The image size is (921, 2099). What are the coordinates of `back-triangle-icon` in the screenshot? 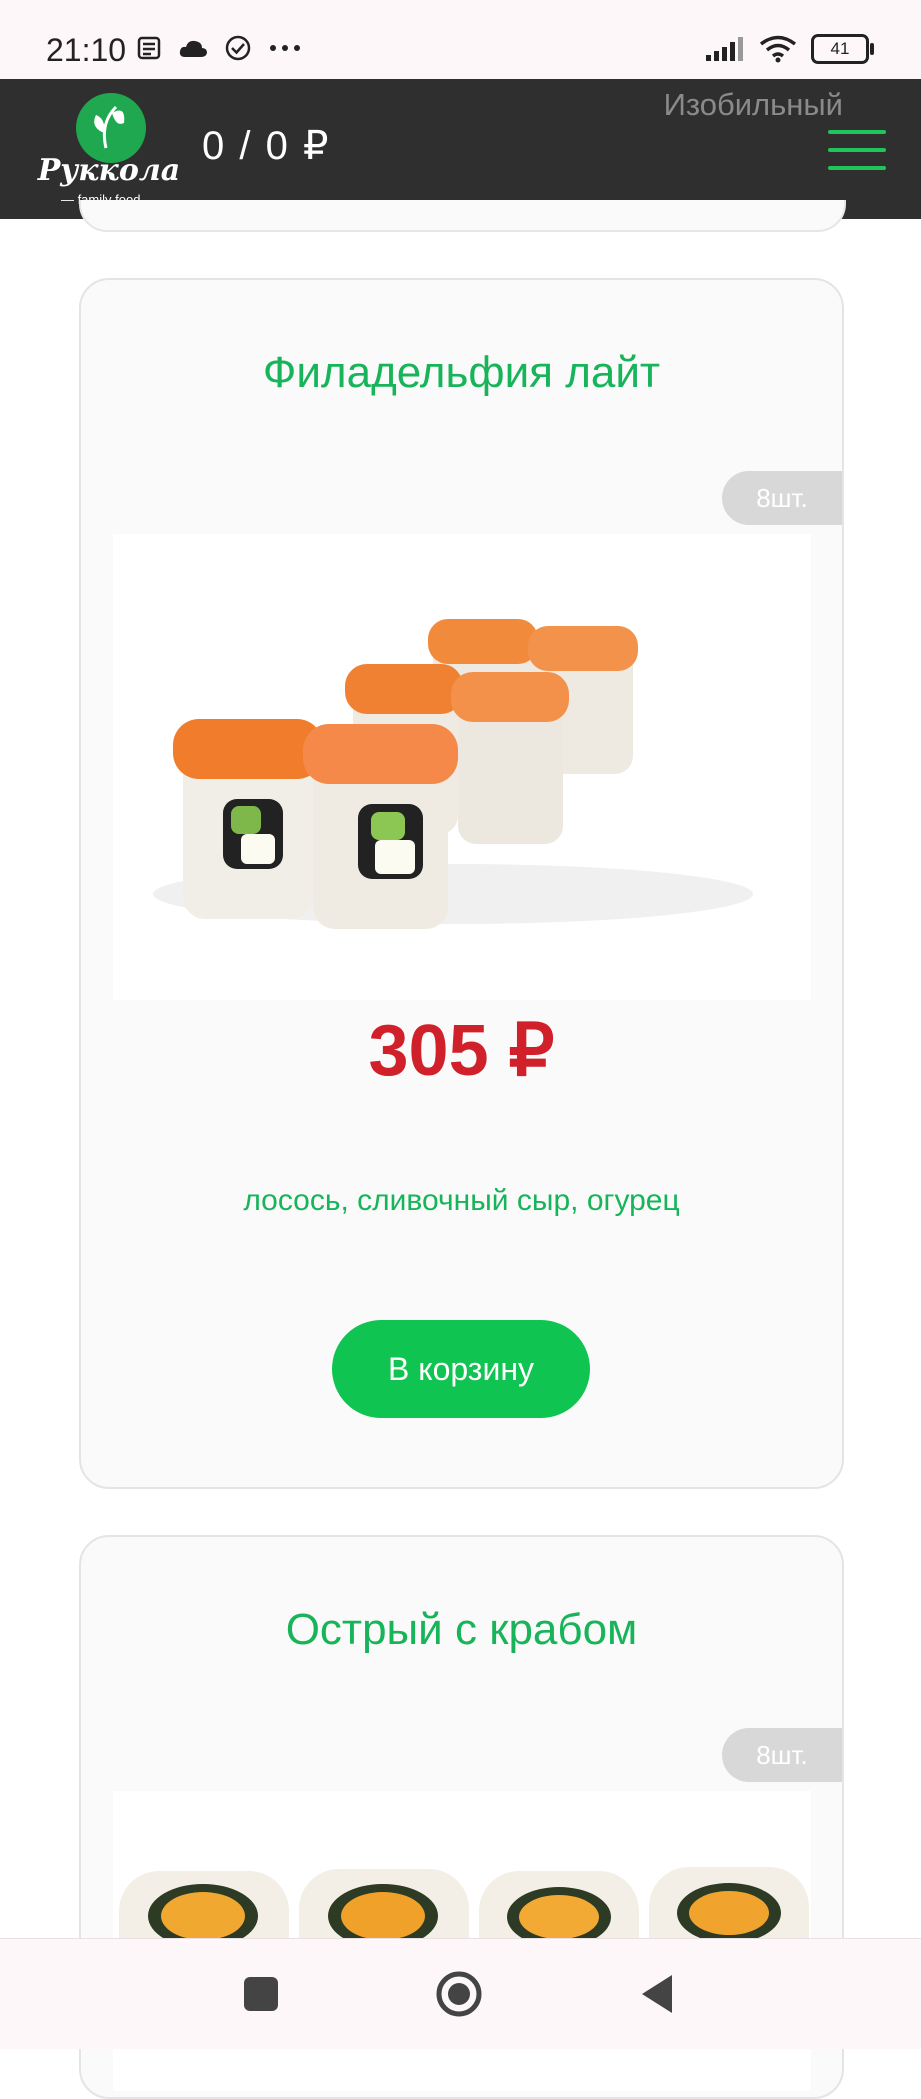 It's located at (659, 1994).